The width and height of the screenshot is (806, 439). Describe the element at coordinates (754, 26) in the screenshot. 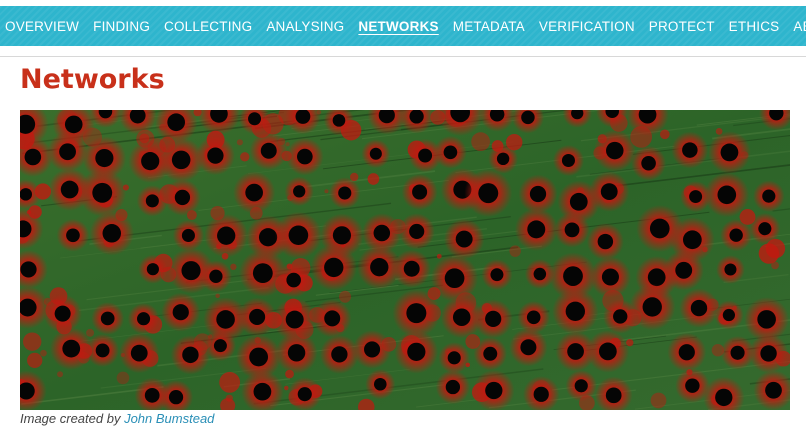

I see `nav-item-ethics: ETHICS` at that location.